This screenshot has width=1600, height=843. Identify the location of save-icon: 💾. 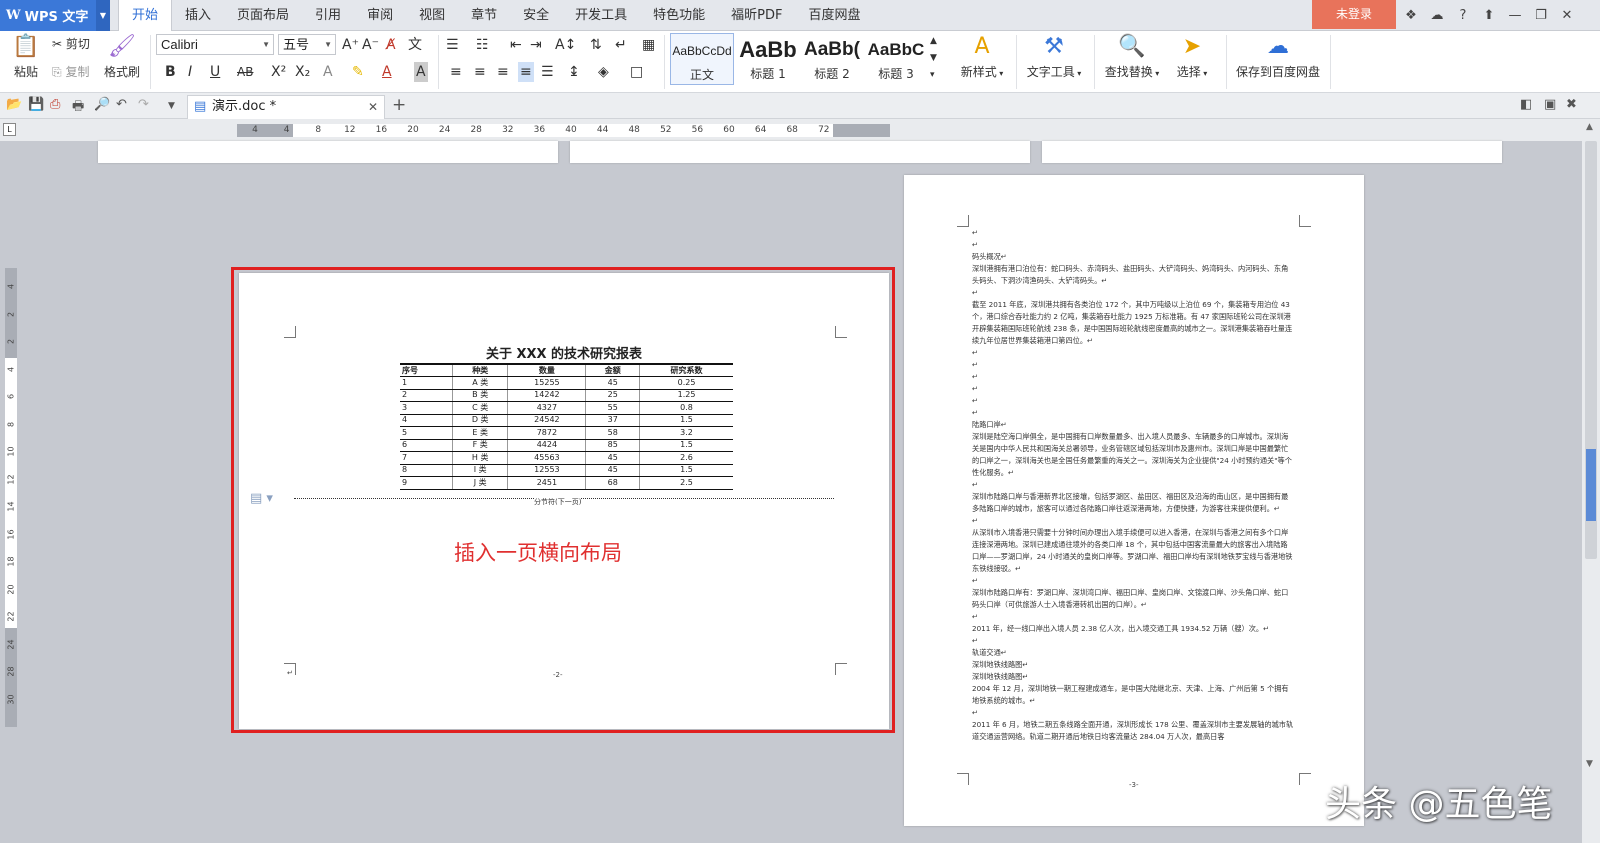
(36, 104).